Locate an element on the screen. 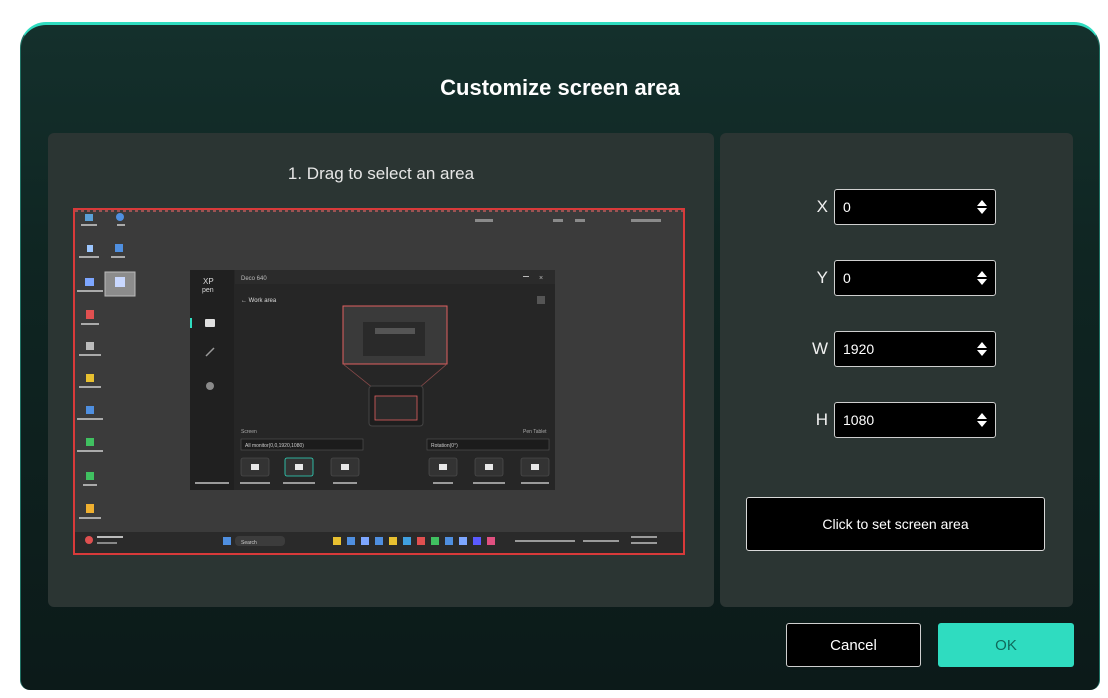  h-value: 1080 is located at coordinates (858, 420).